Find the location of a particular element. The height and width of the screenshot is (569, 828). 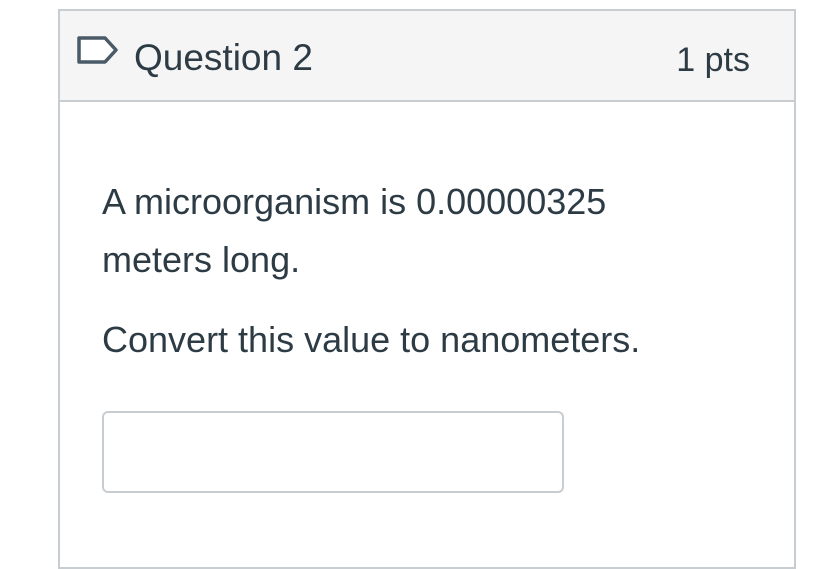

question-header: Question 2 1 pts is located at coordinates (427, 56).